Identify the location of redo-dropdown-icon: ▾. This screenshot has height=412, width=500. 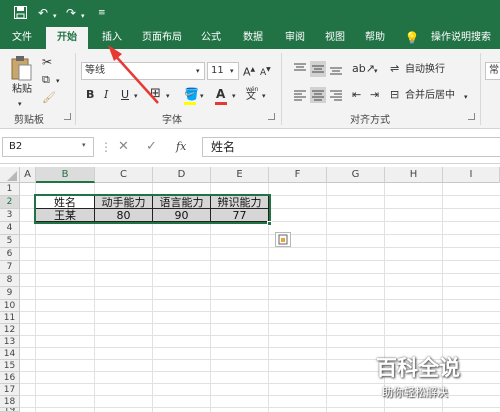
(83, 16).